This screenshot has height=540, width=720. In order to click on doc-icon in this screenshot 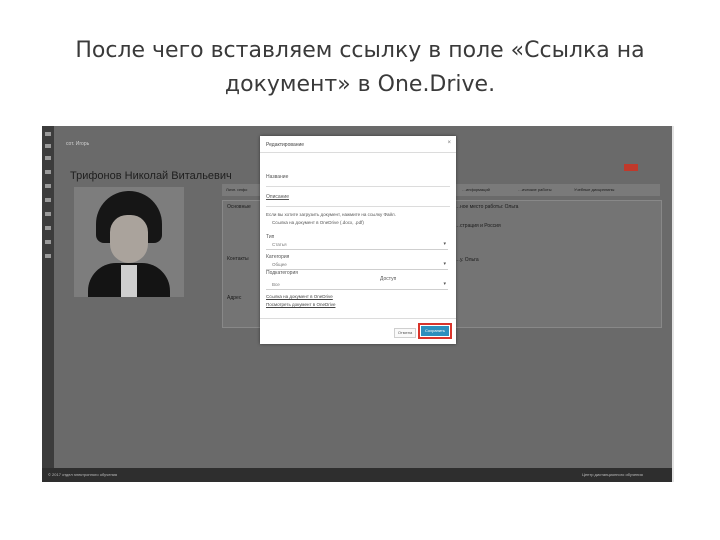, I will do `click(48, 228)`.